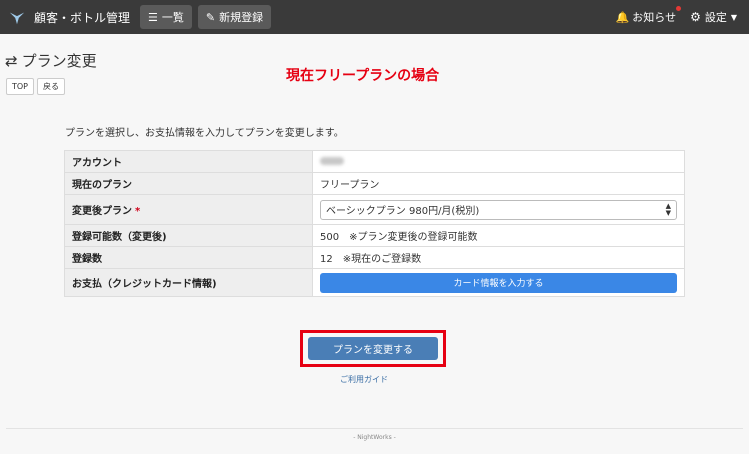 The image size is (749, 454). What do you see at coordinates (498, 257) in the screenshot?
I see `registered-cell: 12 ※現在のご登録数` at bounding box center [498, 257].